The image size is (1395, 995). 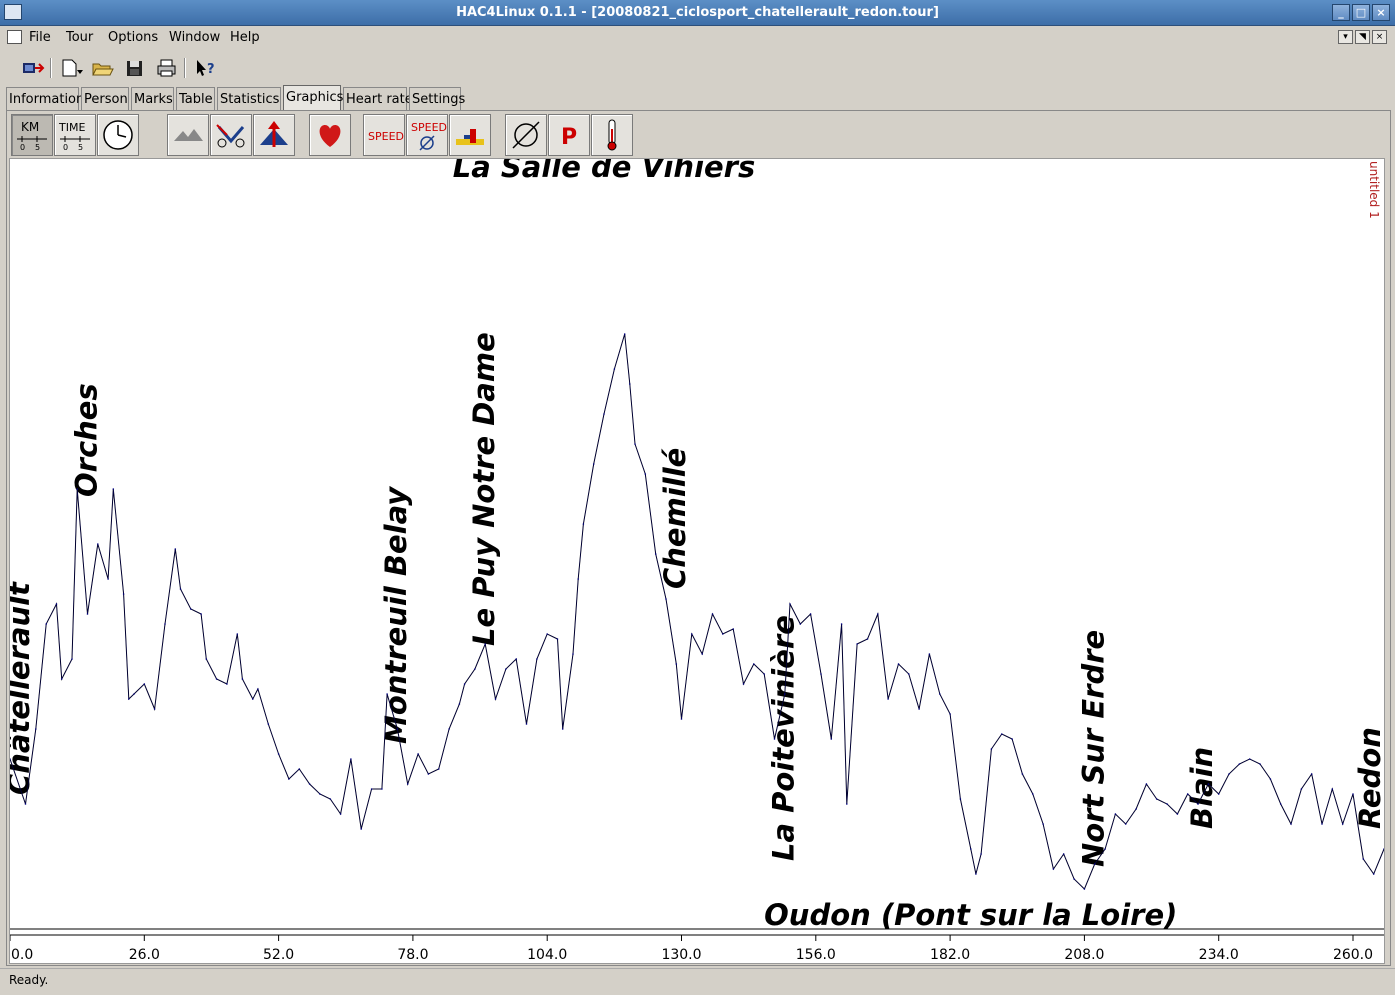 What do you see at coordinates (526, 135) in the screenshot?
I see `gradient-icon` at bounding box center [526, 135].